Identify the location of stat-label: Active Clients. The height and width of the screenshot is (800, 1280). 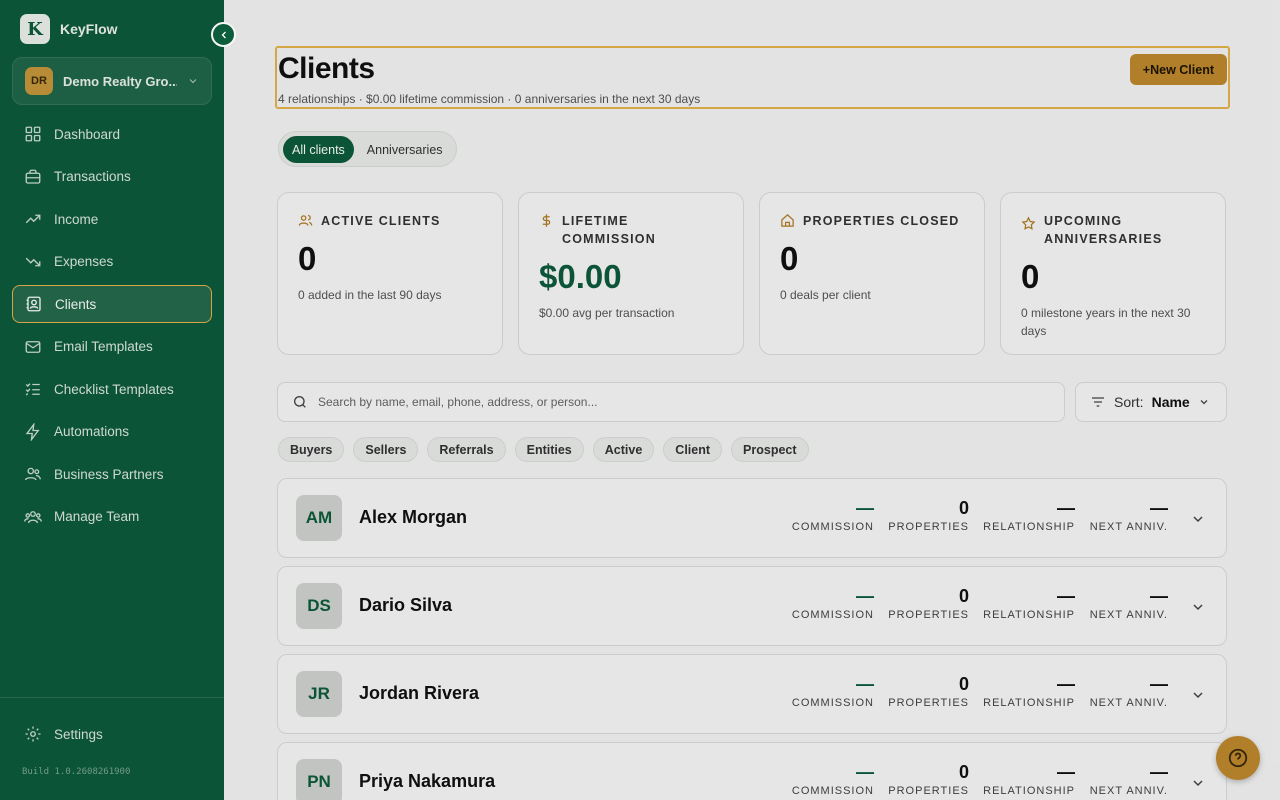
(381, 221).